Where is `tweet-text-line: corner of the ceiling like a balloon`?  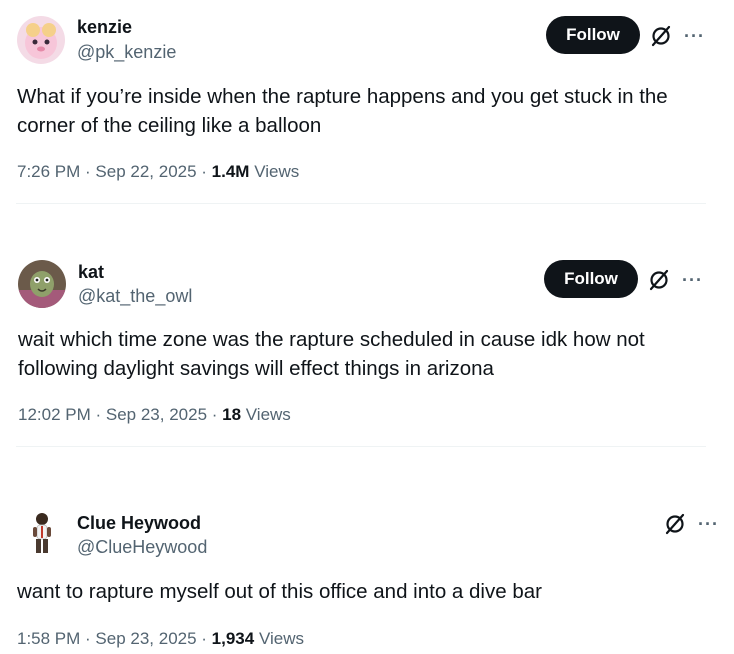
tweet-text-line: corner of the ceiling like a balloon is located at coordinates (169, 125).